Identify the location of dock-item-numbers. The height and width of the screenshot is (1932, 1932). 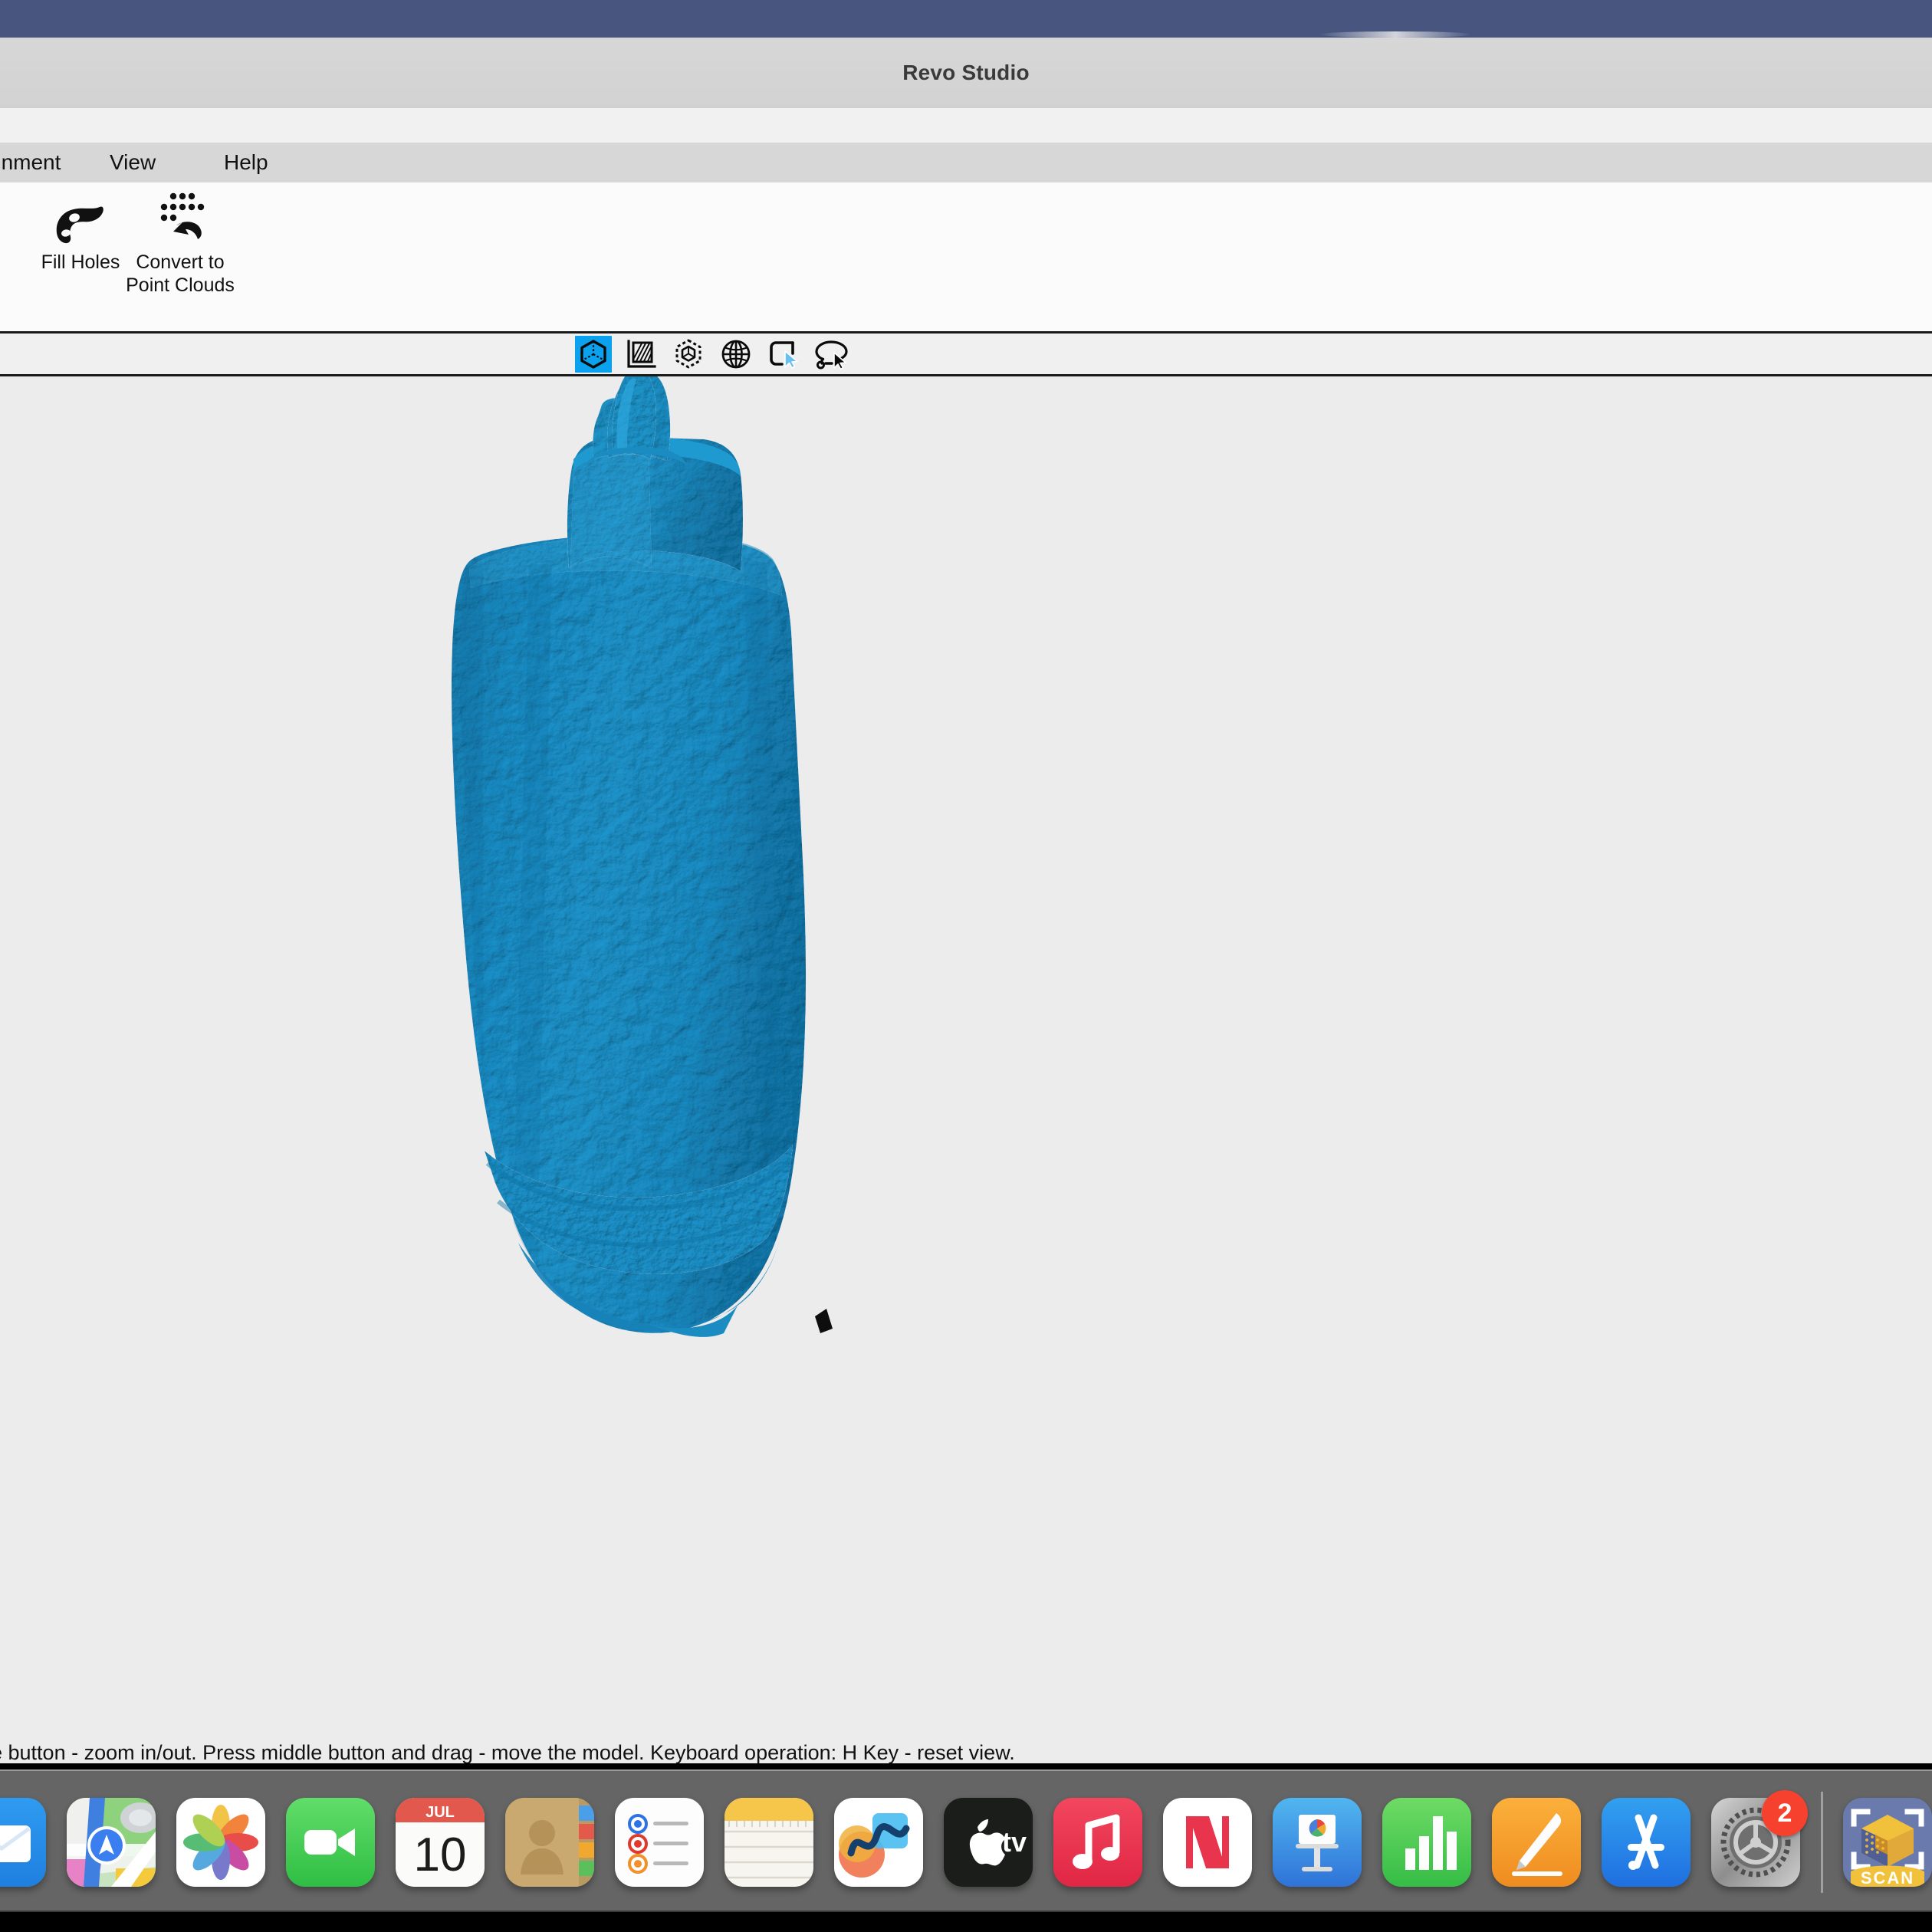
(1426, 1843).